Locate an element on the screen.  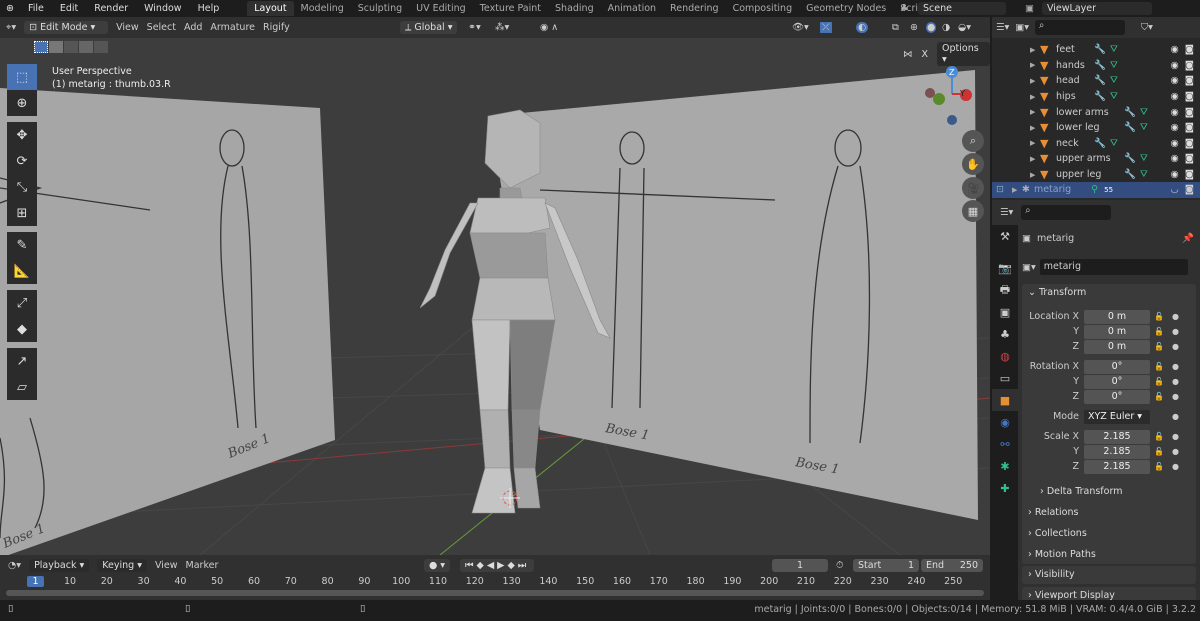
tab-modeling: Modeling is located at coordinates (322, 8).